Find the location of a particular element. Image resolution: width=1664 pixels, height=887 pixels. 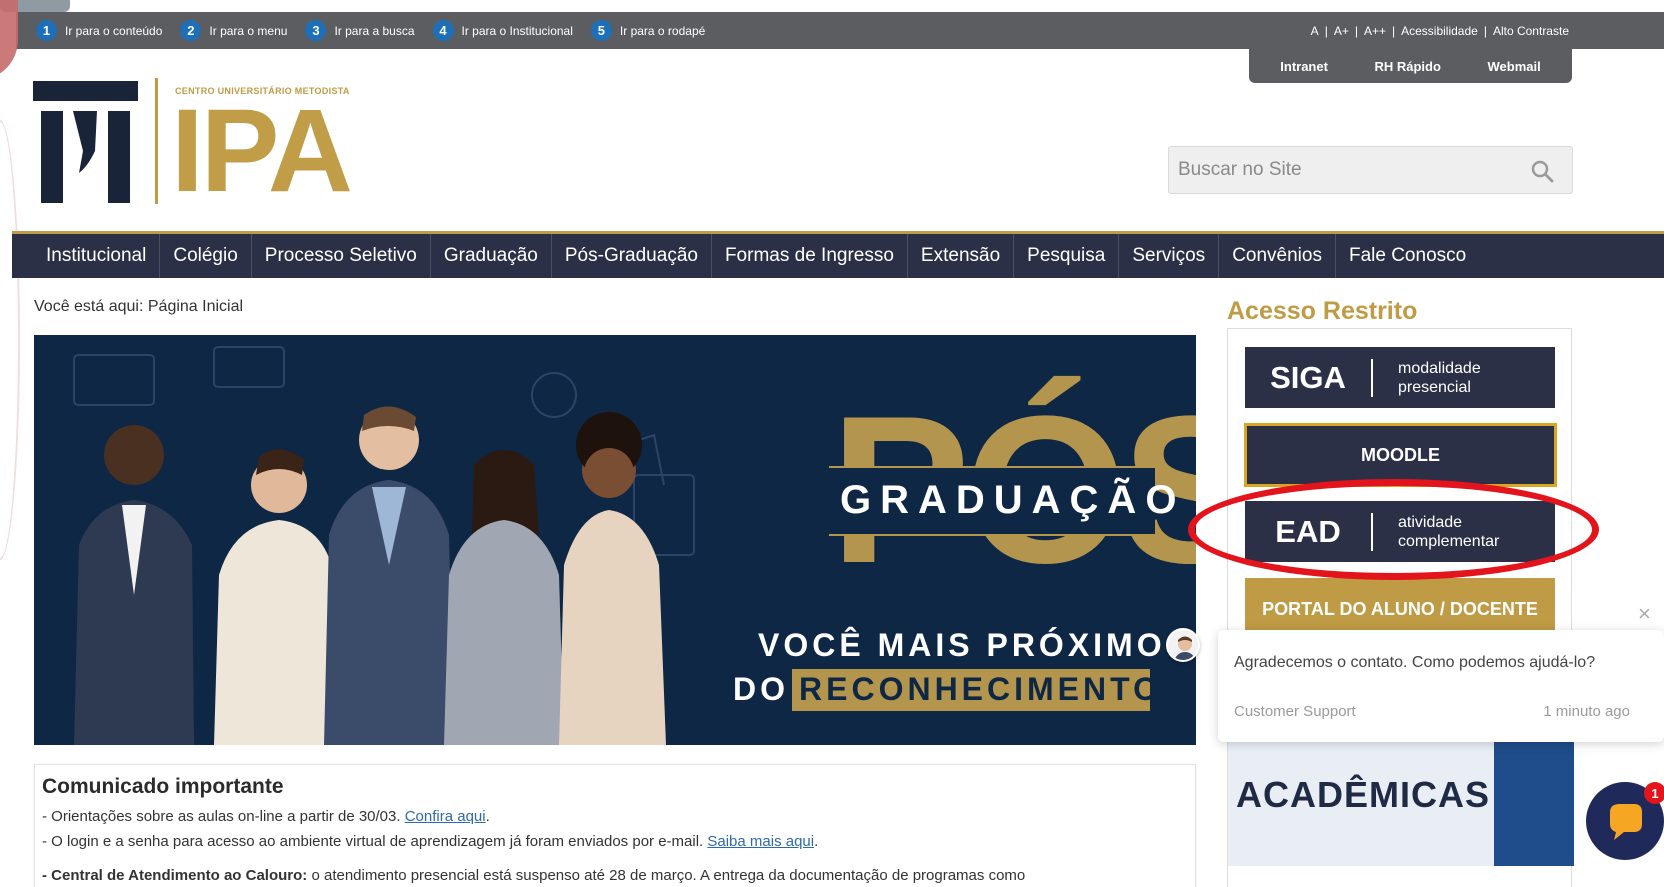

breadcrumb-current: Página Inicial is located at coordinates (195, 306).